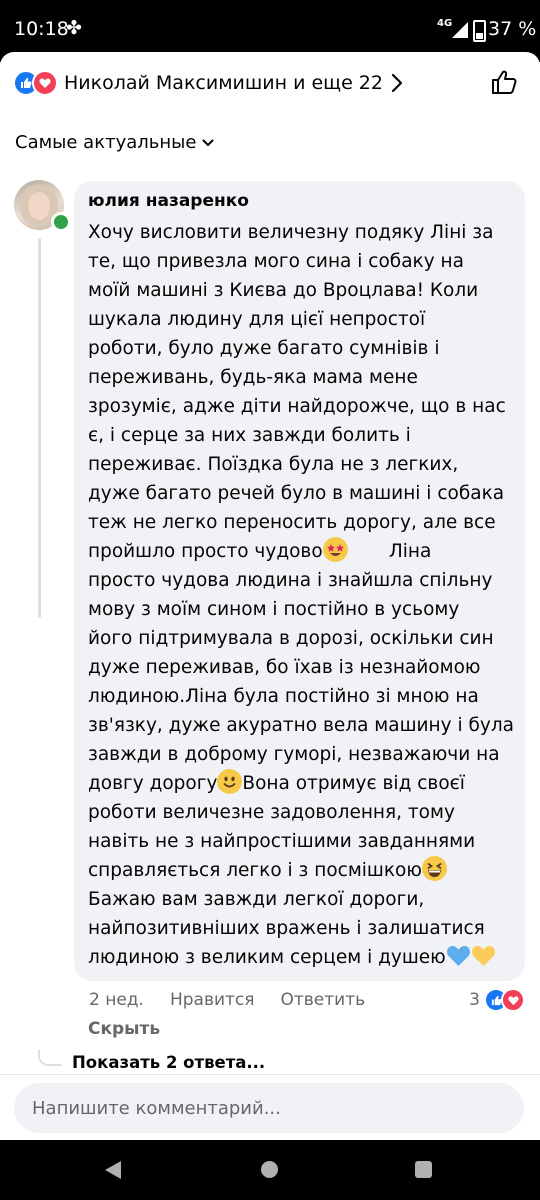 The image size is (540, 1200). What do you see at coordinates (292, 522) in the screenshot?
I see `comment-line: теж не легко переносить дорогу, але все` at bounding box center [292, 522].